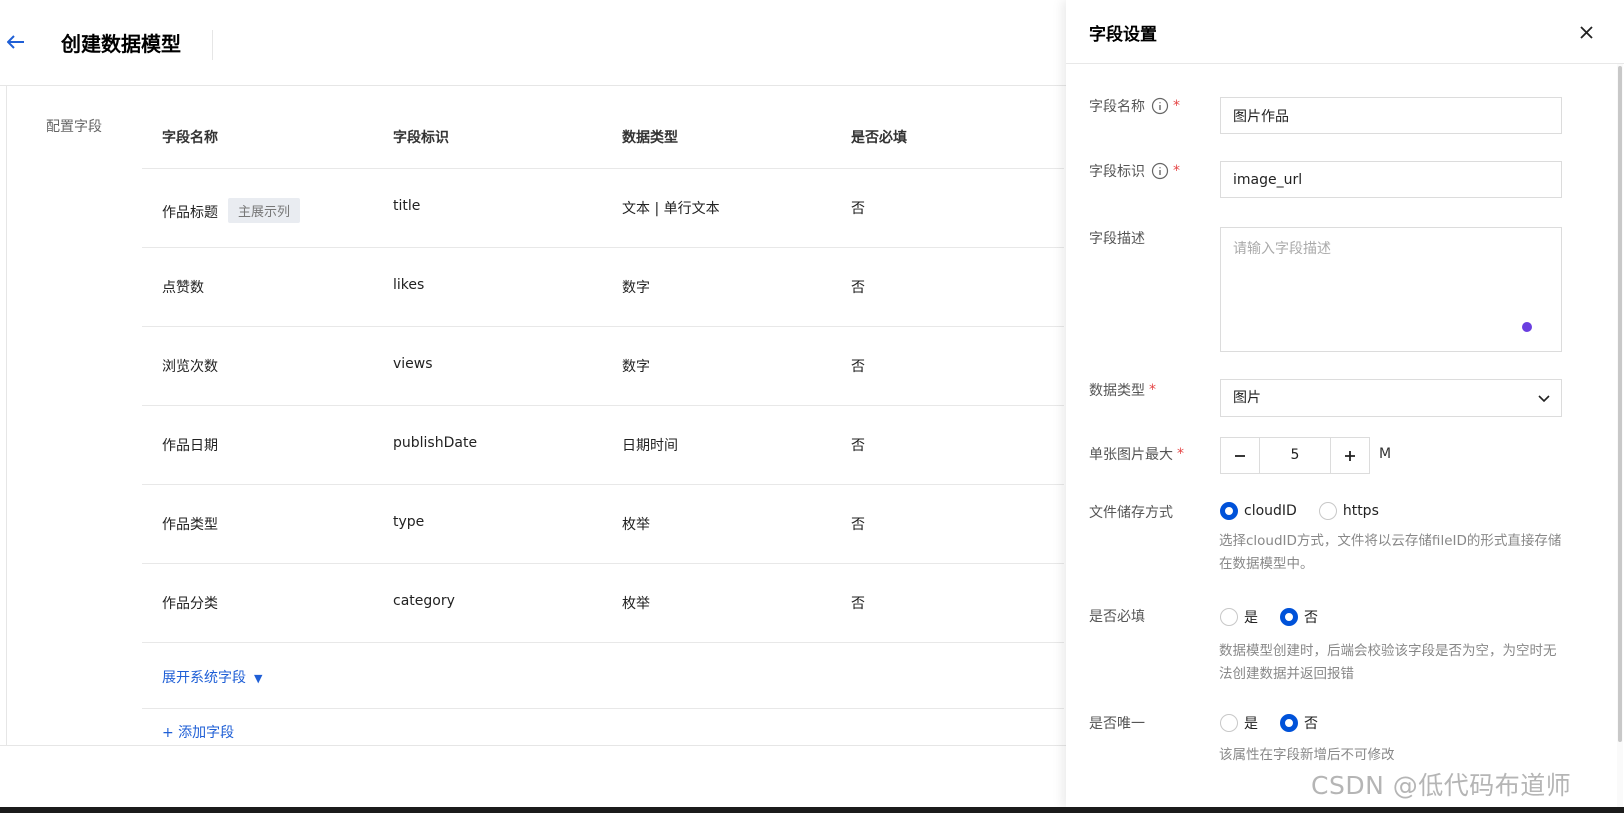  I want to click on unique-radio-group: 是 否, so click(1280, 723).